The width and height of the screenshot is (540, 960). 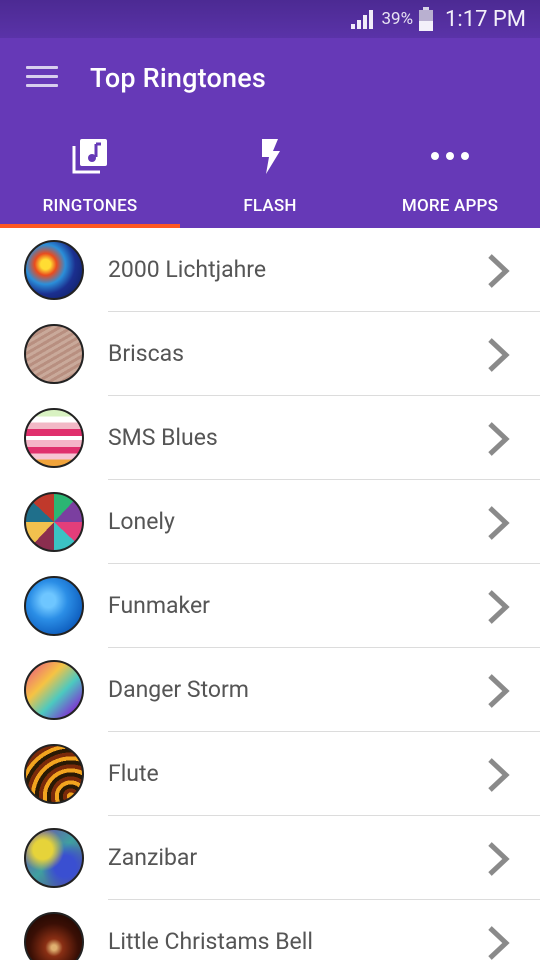 What do you see at coordinates (153, 857) in the screenshot?
I see `ringtone-title: Zanzibar` at bounding box center [153, 857].